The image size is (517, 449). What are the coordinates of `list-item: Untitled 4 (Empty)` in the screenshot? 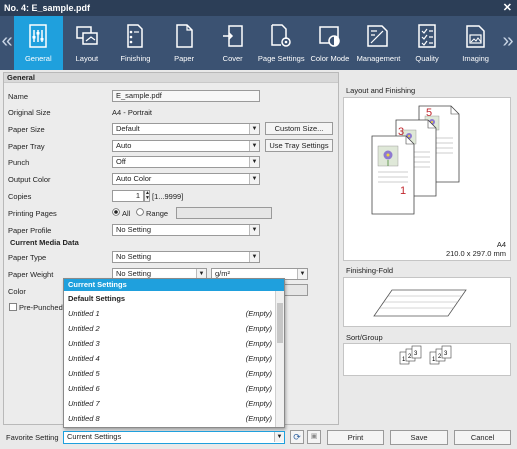 It's located at (170, 358).